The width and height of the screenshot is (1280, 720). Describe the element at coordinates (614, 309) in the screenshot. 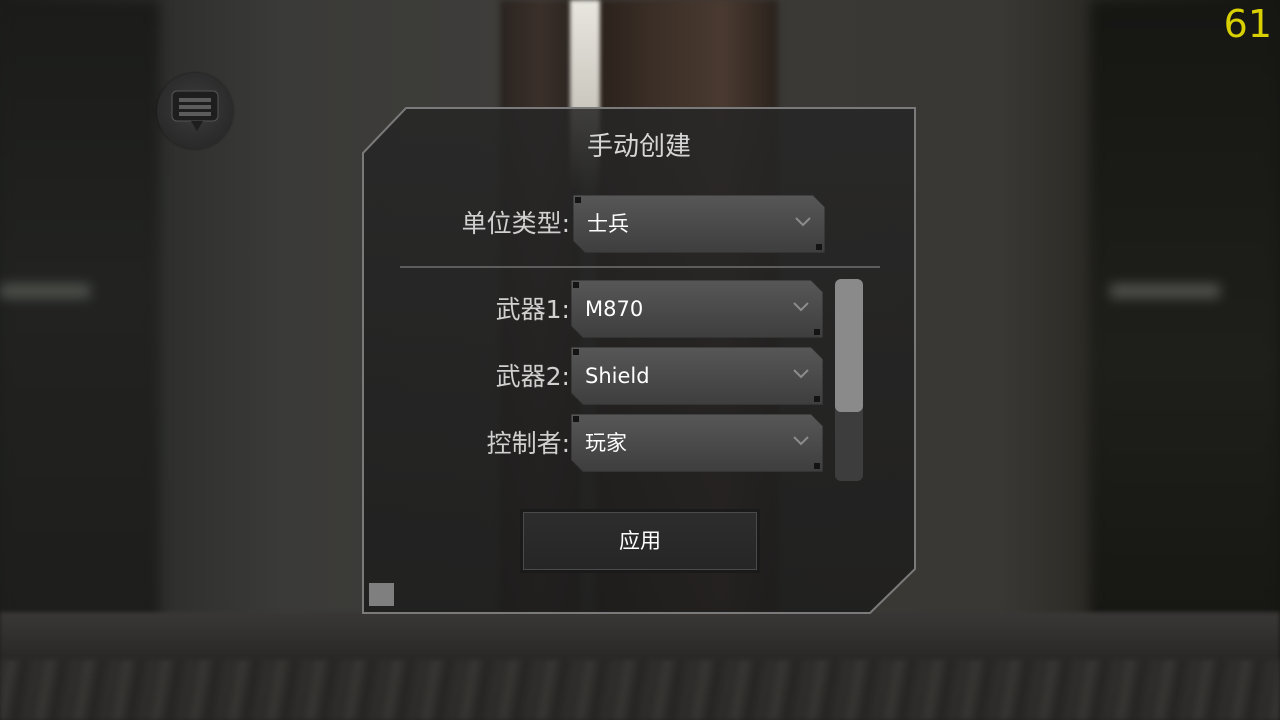

I see `weapon1-value: M870` at that location.